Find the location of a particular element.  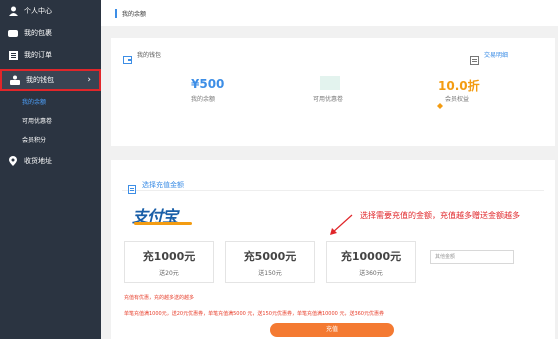

order-icon is located at coordinates (13, 55).